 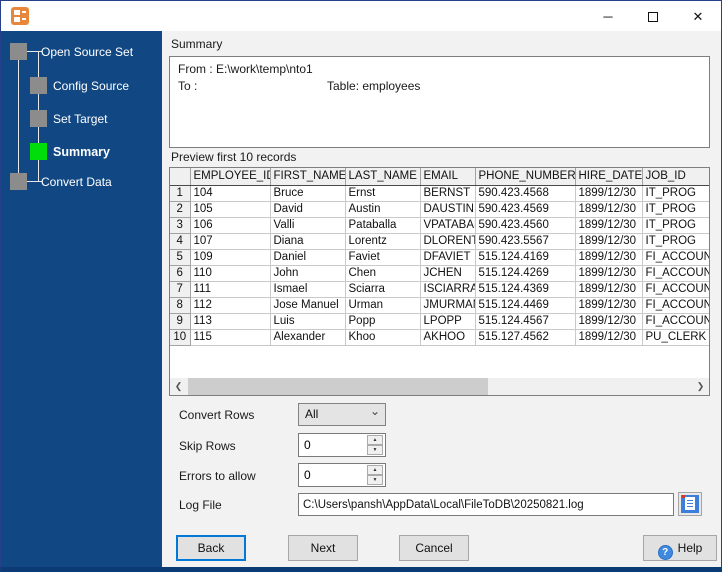 What do you see at coordinates (525, 225) in the screenshot?
I see `table-cell: 590.423.4560` at bounding box center [525, 225].